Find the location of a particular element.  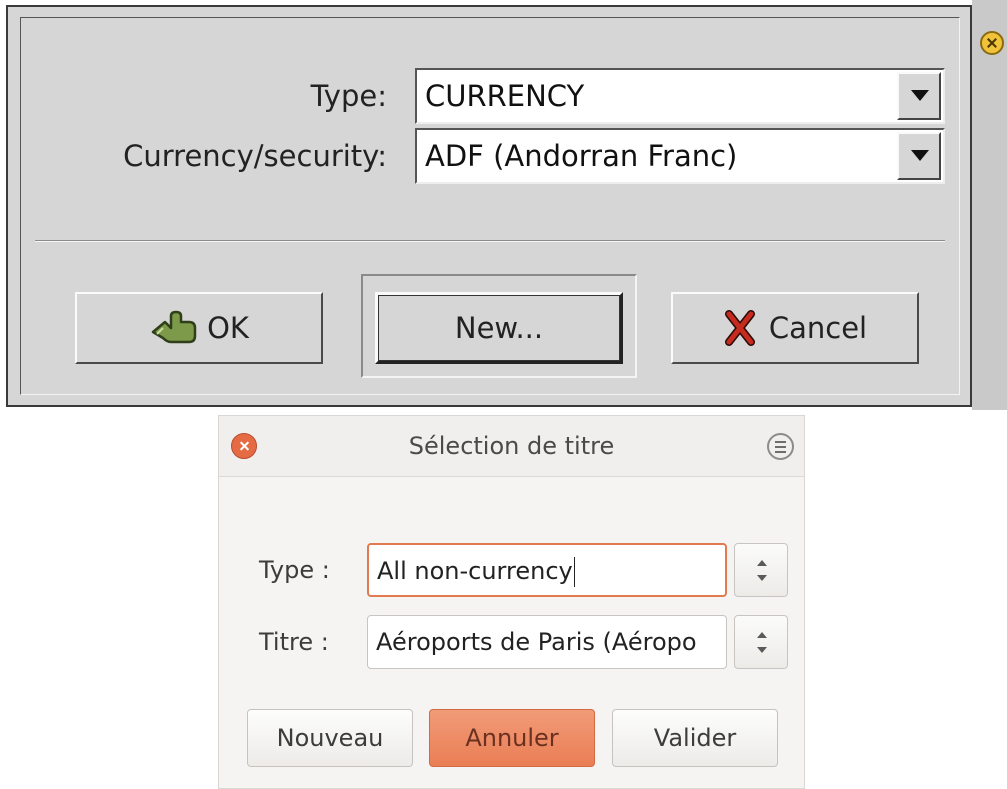

separator is located at coordinates (490, 241).